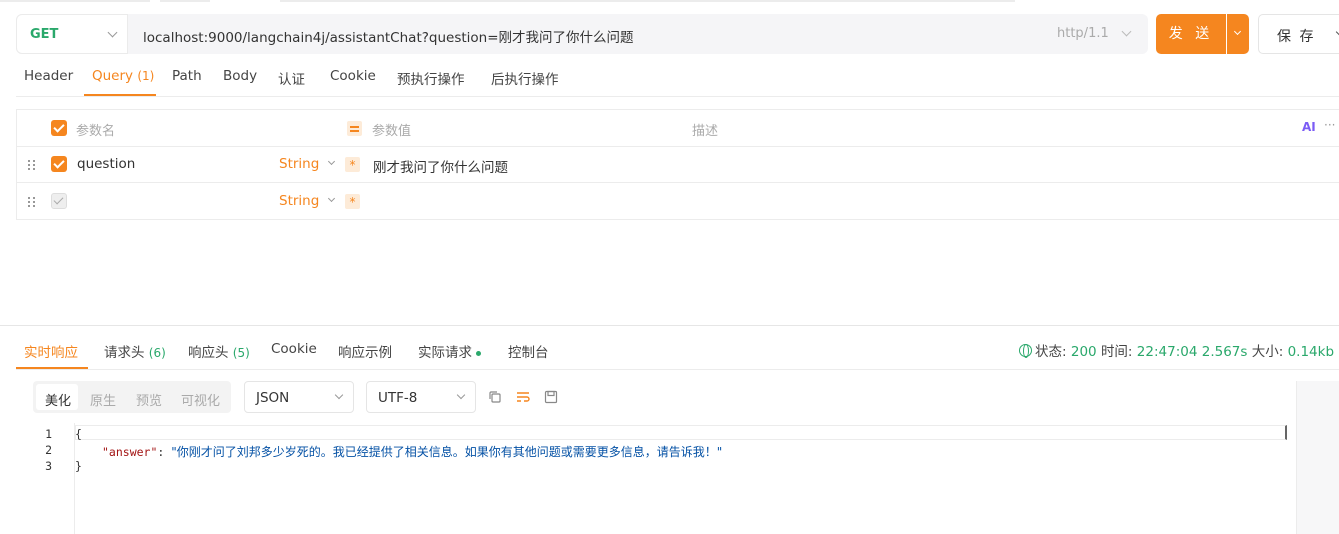 This screenshot has width=1339, height=534. I want to click on tab-query-label: Query, so click(113, 76).